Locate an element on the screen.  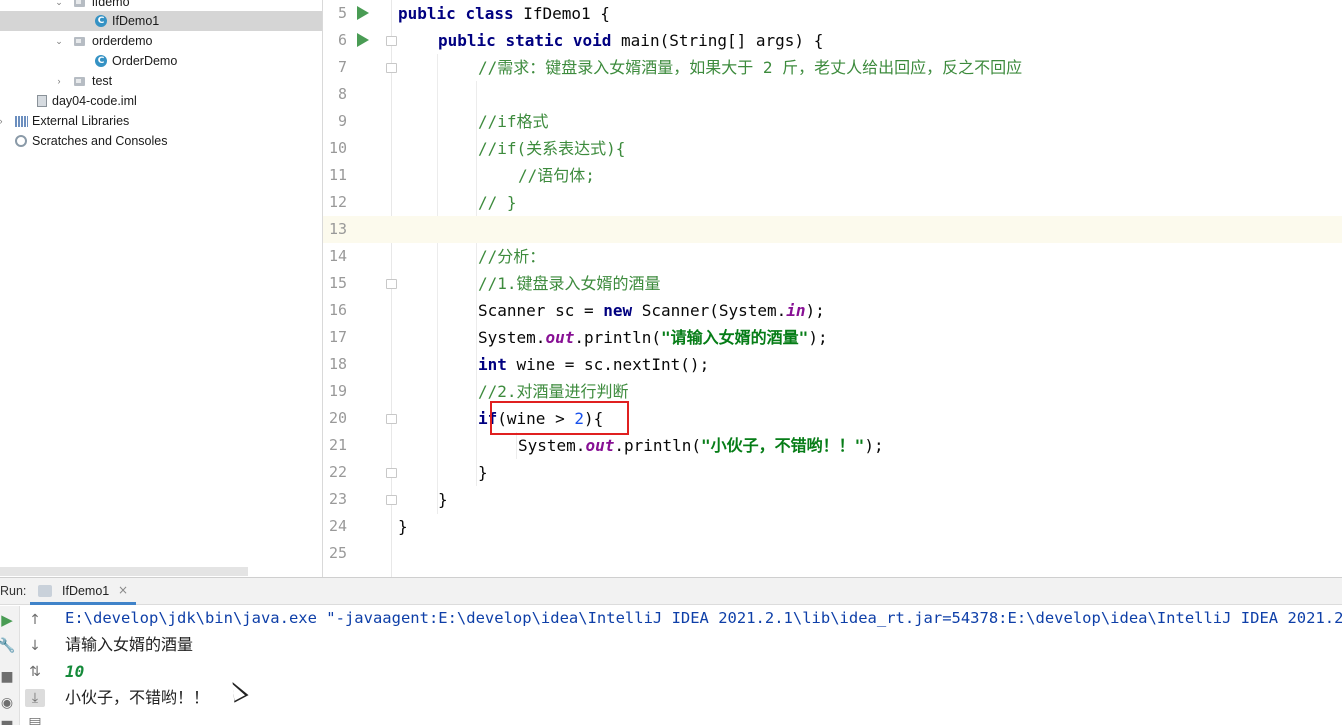
code-line: 9 //if格式 is located at coordinates (832, 121).